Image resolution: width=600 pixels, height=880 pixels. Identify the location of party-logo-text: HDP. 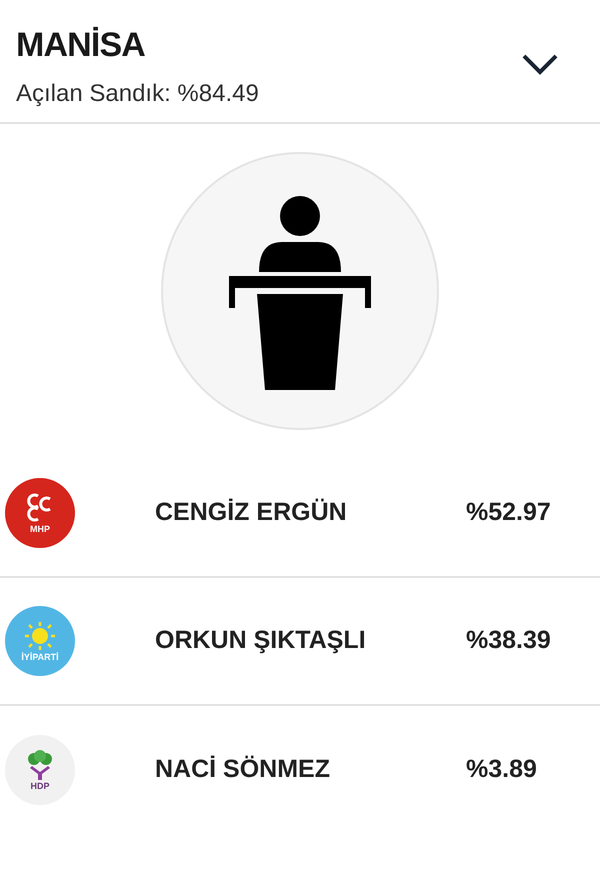
(40, 786).